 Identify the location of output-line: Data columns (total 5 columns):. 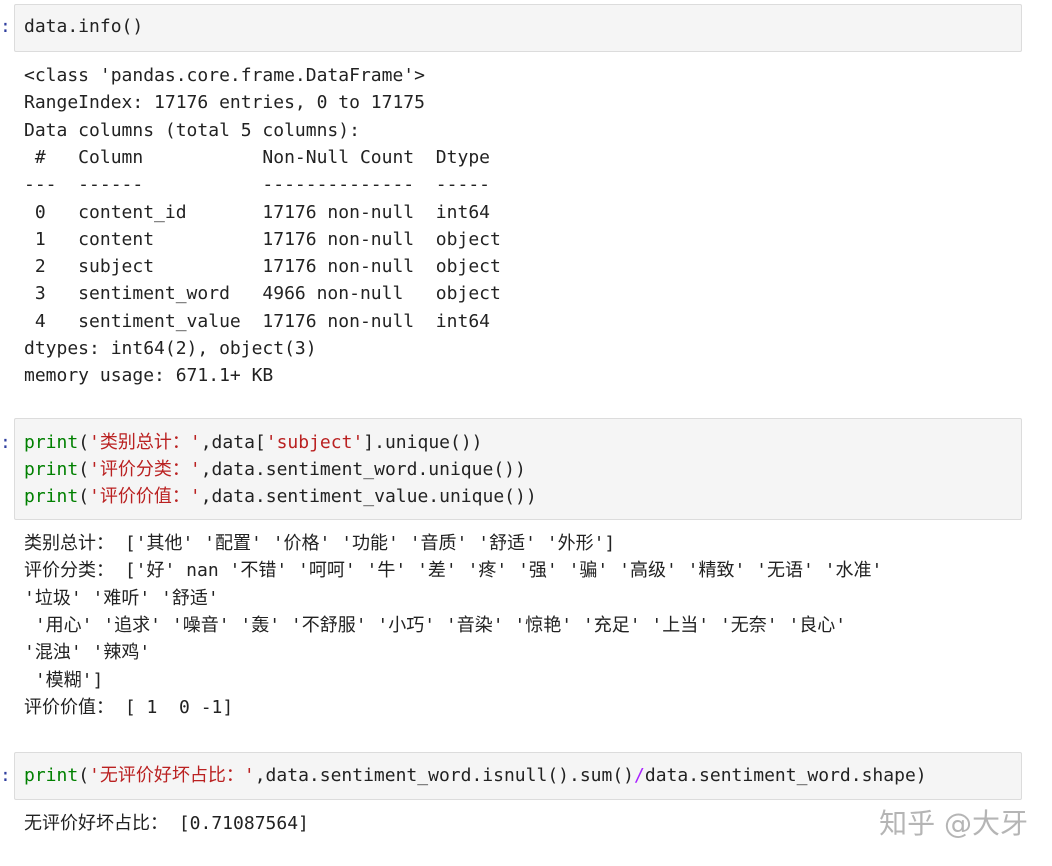
(192, 130).